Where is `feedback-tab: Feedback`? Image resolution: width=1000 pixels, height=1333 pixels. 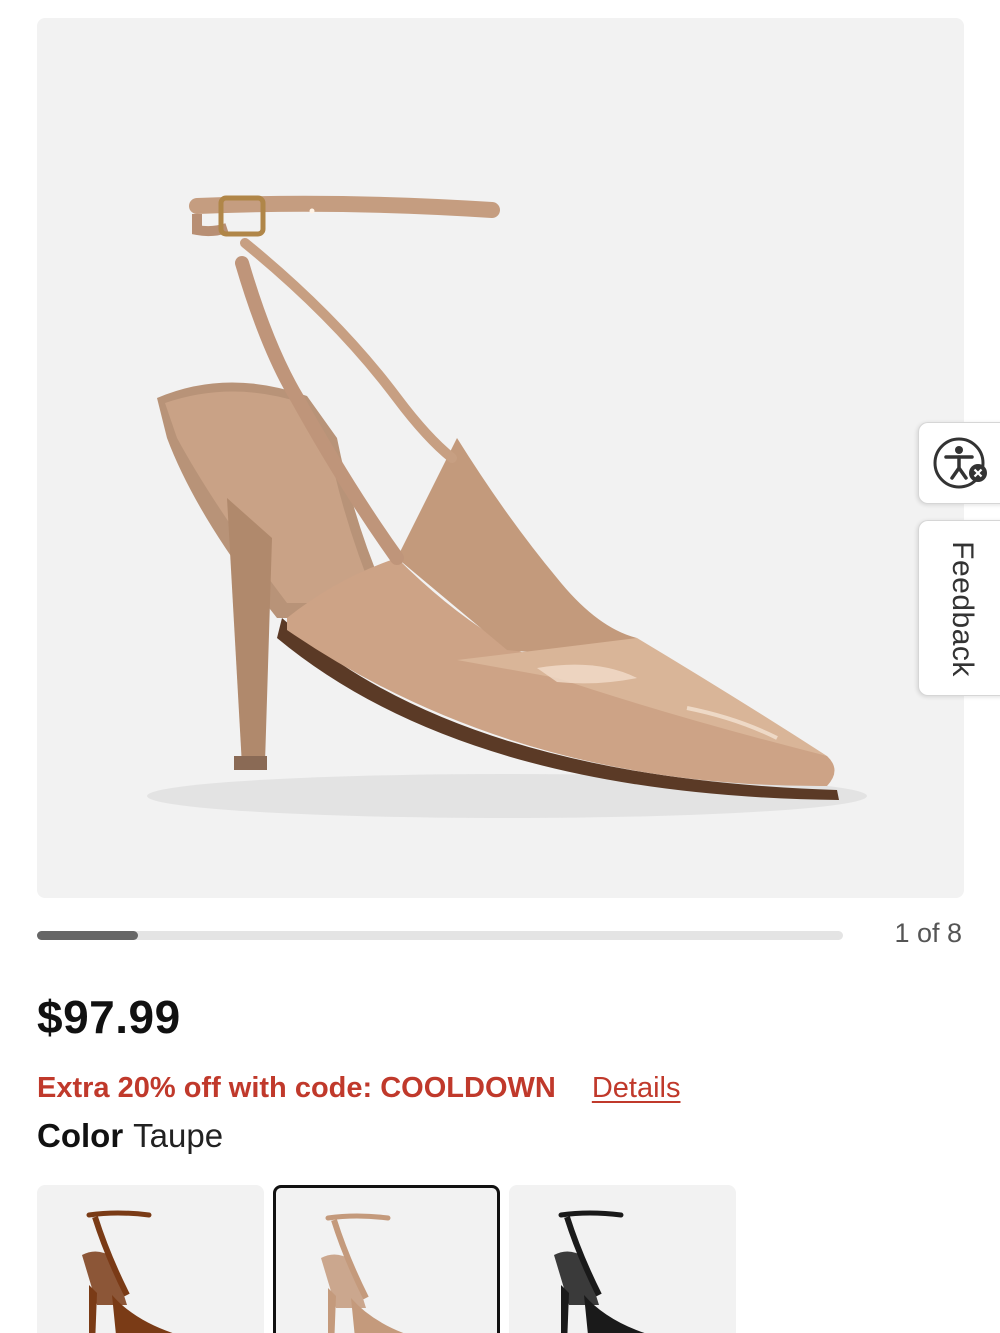
feedback-tab: Feedback is located at coordinates (959, 608).